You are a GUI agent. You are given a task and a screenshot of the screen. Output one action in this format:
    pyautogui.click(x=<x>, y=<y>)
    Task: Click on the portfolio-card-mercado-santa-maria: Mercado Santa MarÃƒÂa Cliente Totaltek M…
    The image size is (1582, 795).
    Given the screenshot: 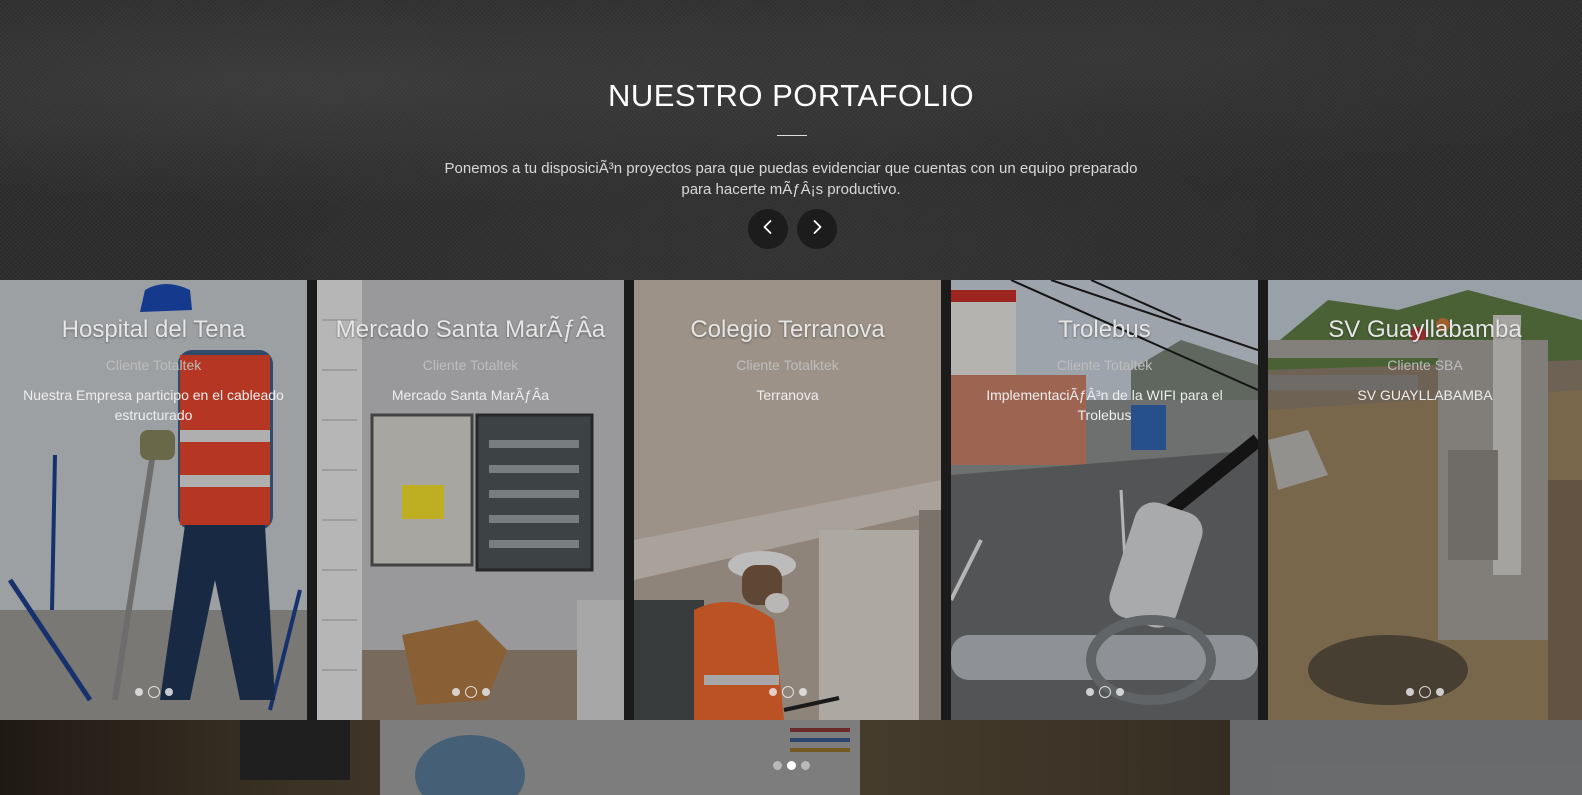 What is the action you would take?
    pyautogui.click(x=470, y=500)
    